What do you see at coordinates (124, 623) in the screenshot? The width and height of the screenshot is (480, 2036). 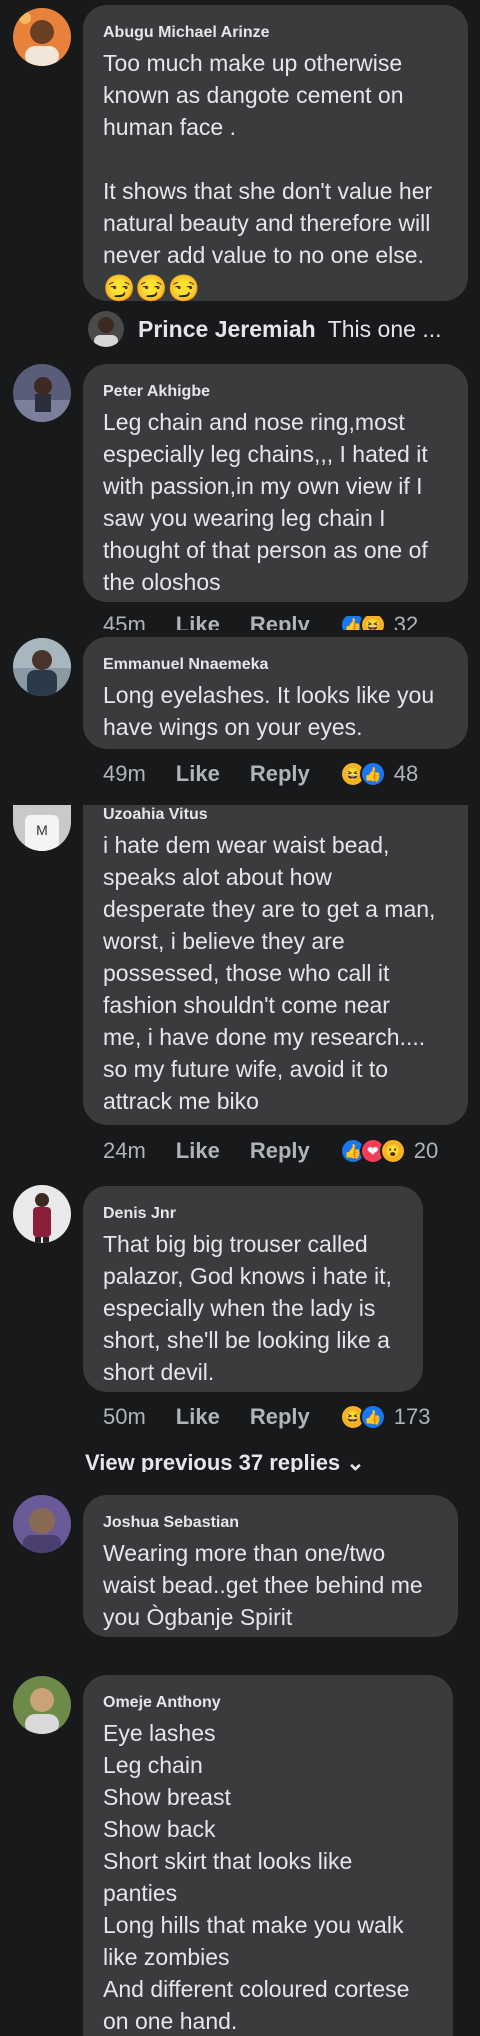 I see `comment-time: 45m` at bounding box center [124, 623].